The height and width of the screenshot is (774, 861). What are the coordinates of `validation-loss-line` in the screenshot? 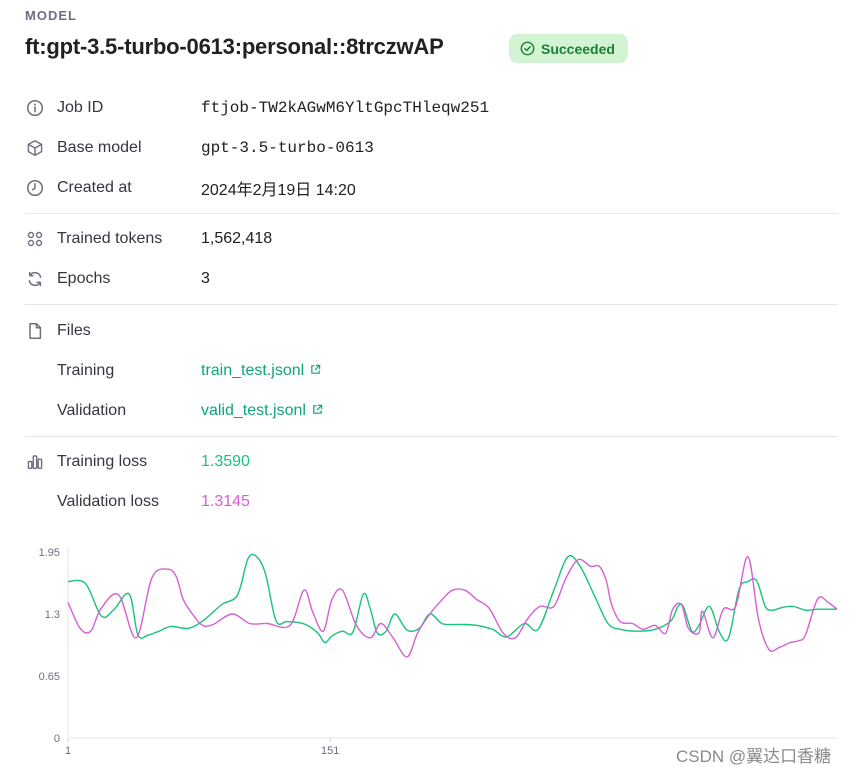 It's located at (452, 607).